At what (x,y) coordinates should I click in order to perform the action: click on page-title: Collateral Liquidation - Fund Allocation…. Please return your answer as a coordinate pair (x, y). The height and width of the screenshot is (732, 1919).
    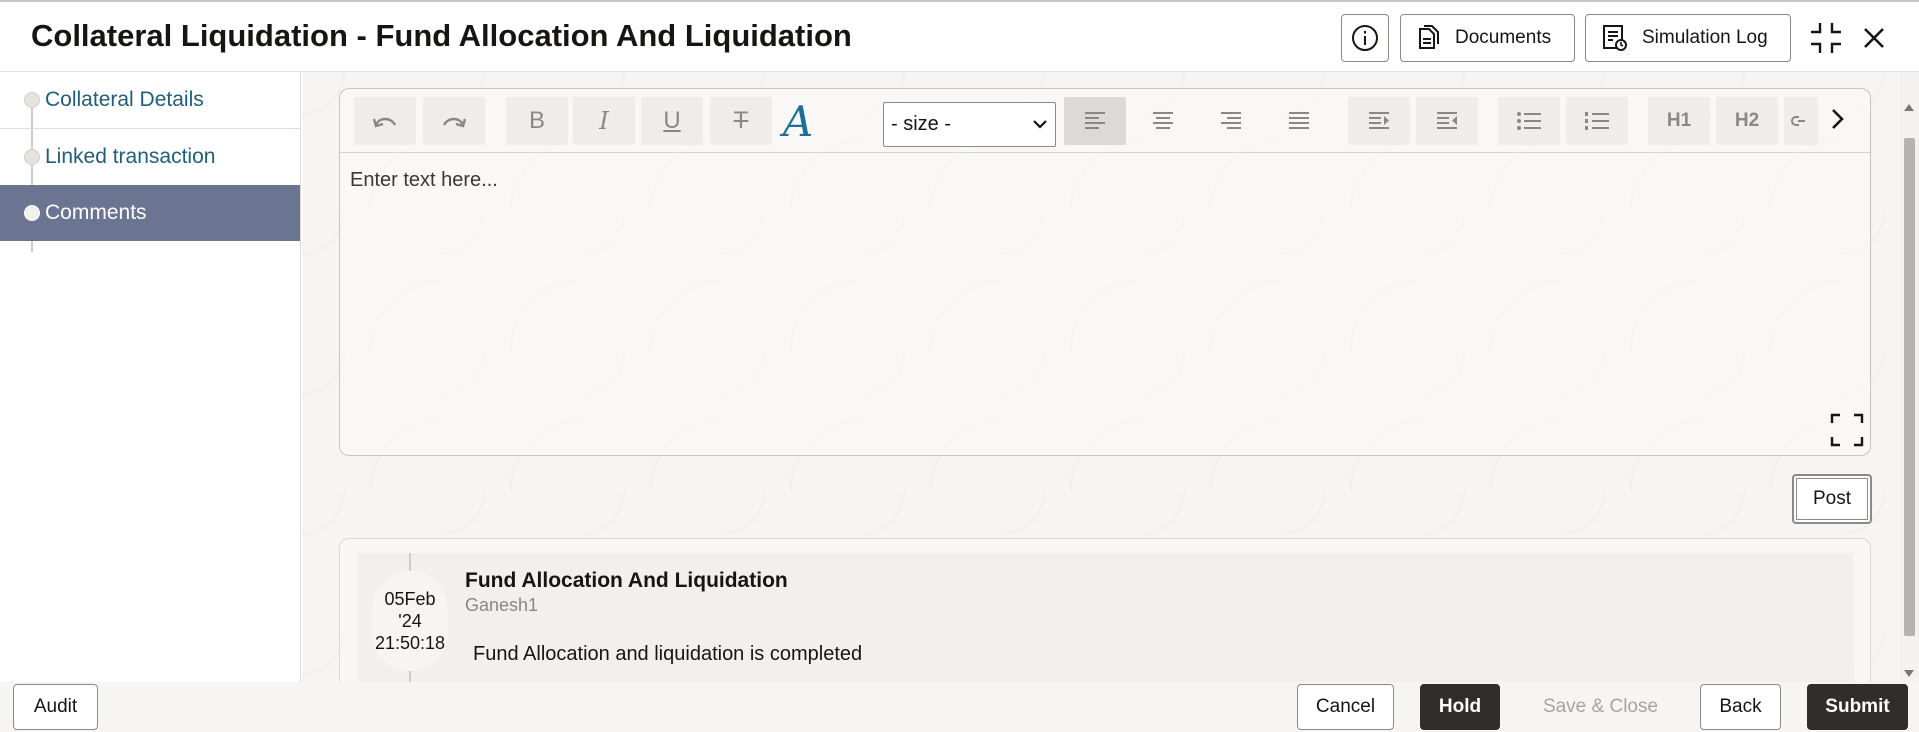
    Looking at the image, I should click on (441, 35).